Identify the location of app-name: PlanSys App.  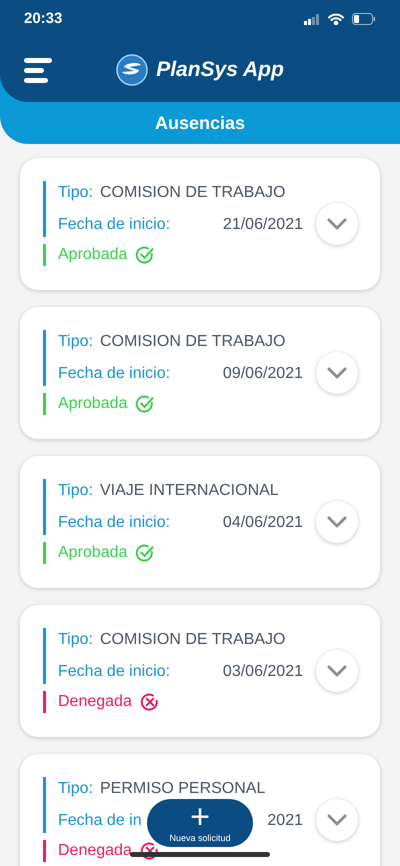
(220, 70).